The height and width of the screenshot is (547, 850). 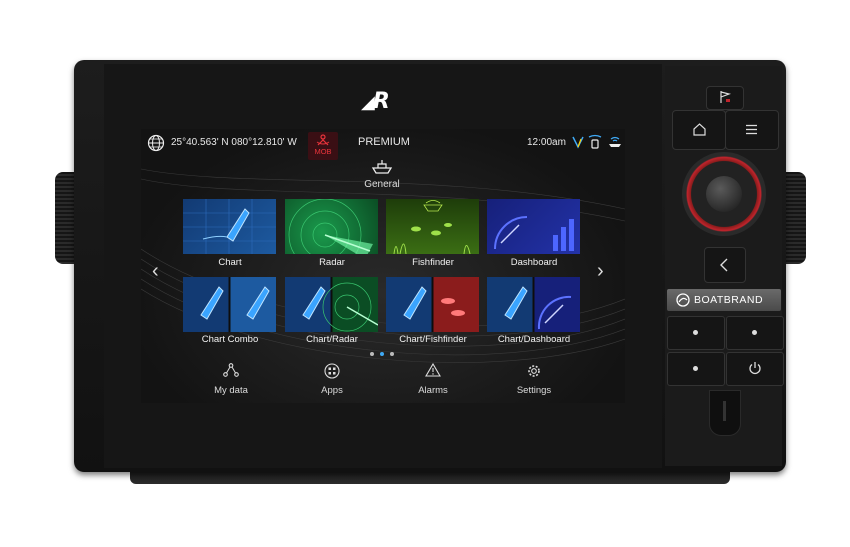 I want to click on back-button, so click(x=725, y=265).